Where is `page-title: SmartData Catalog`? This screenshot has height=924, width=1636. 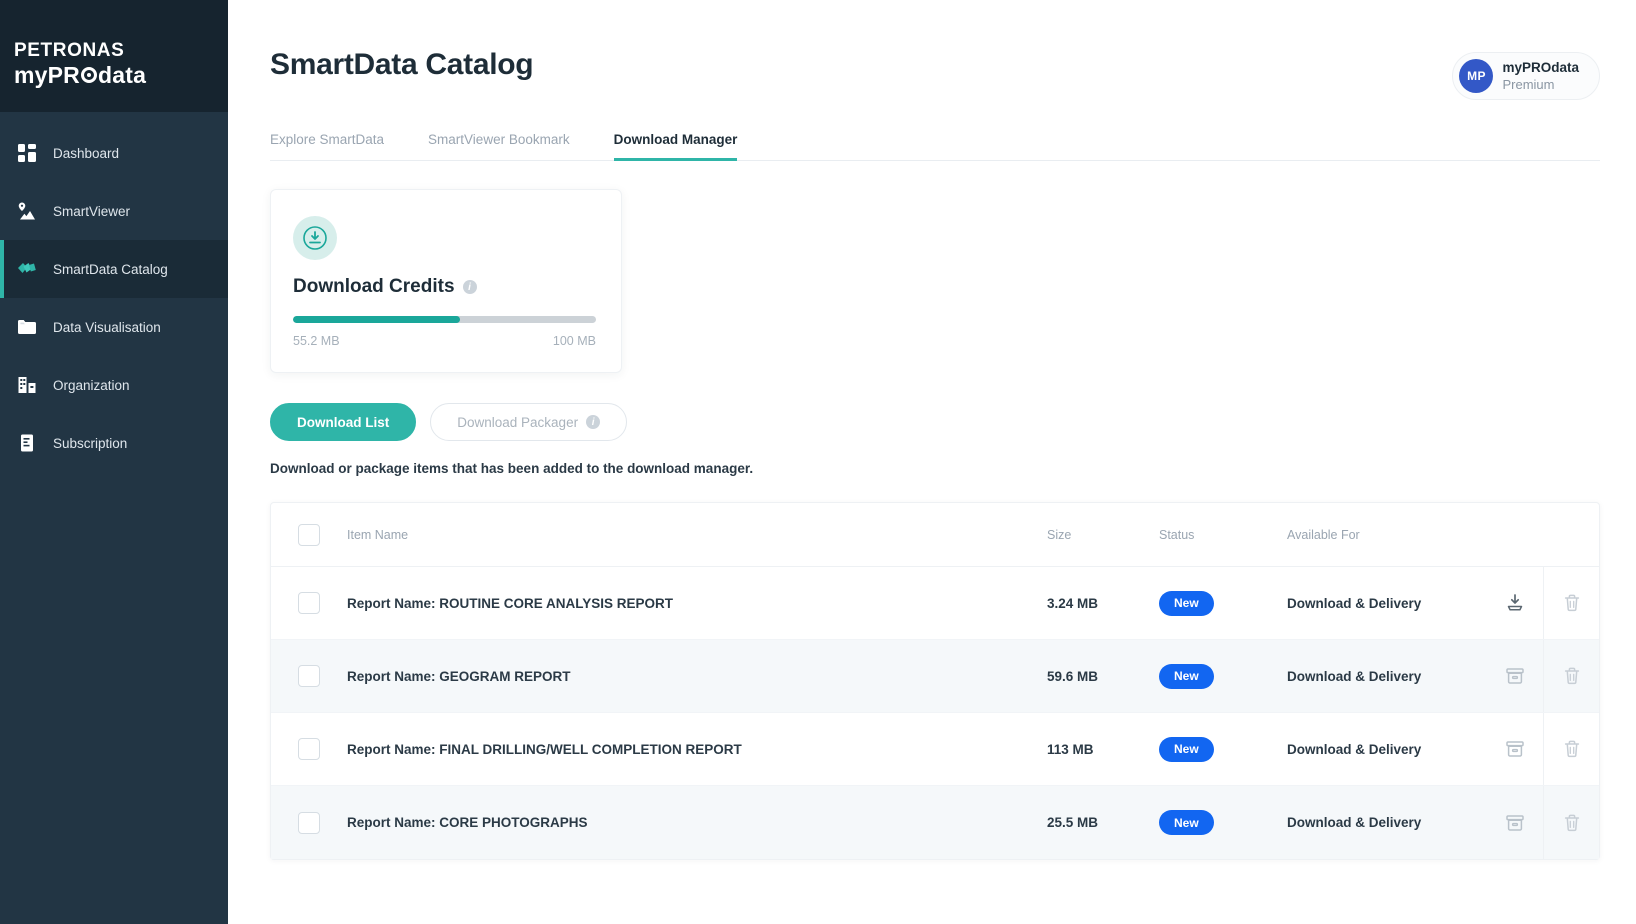
page-title: SmartData Catalog is located at coordinates (402, 64).